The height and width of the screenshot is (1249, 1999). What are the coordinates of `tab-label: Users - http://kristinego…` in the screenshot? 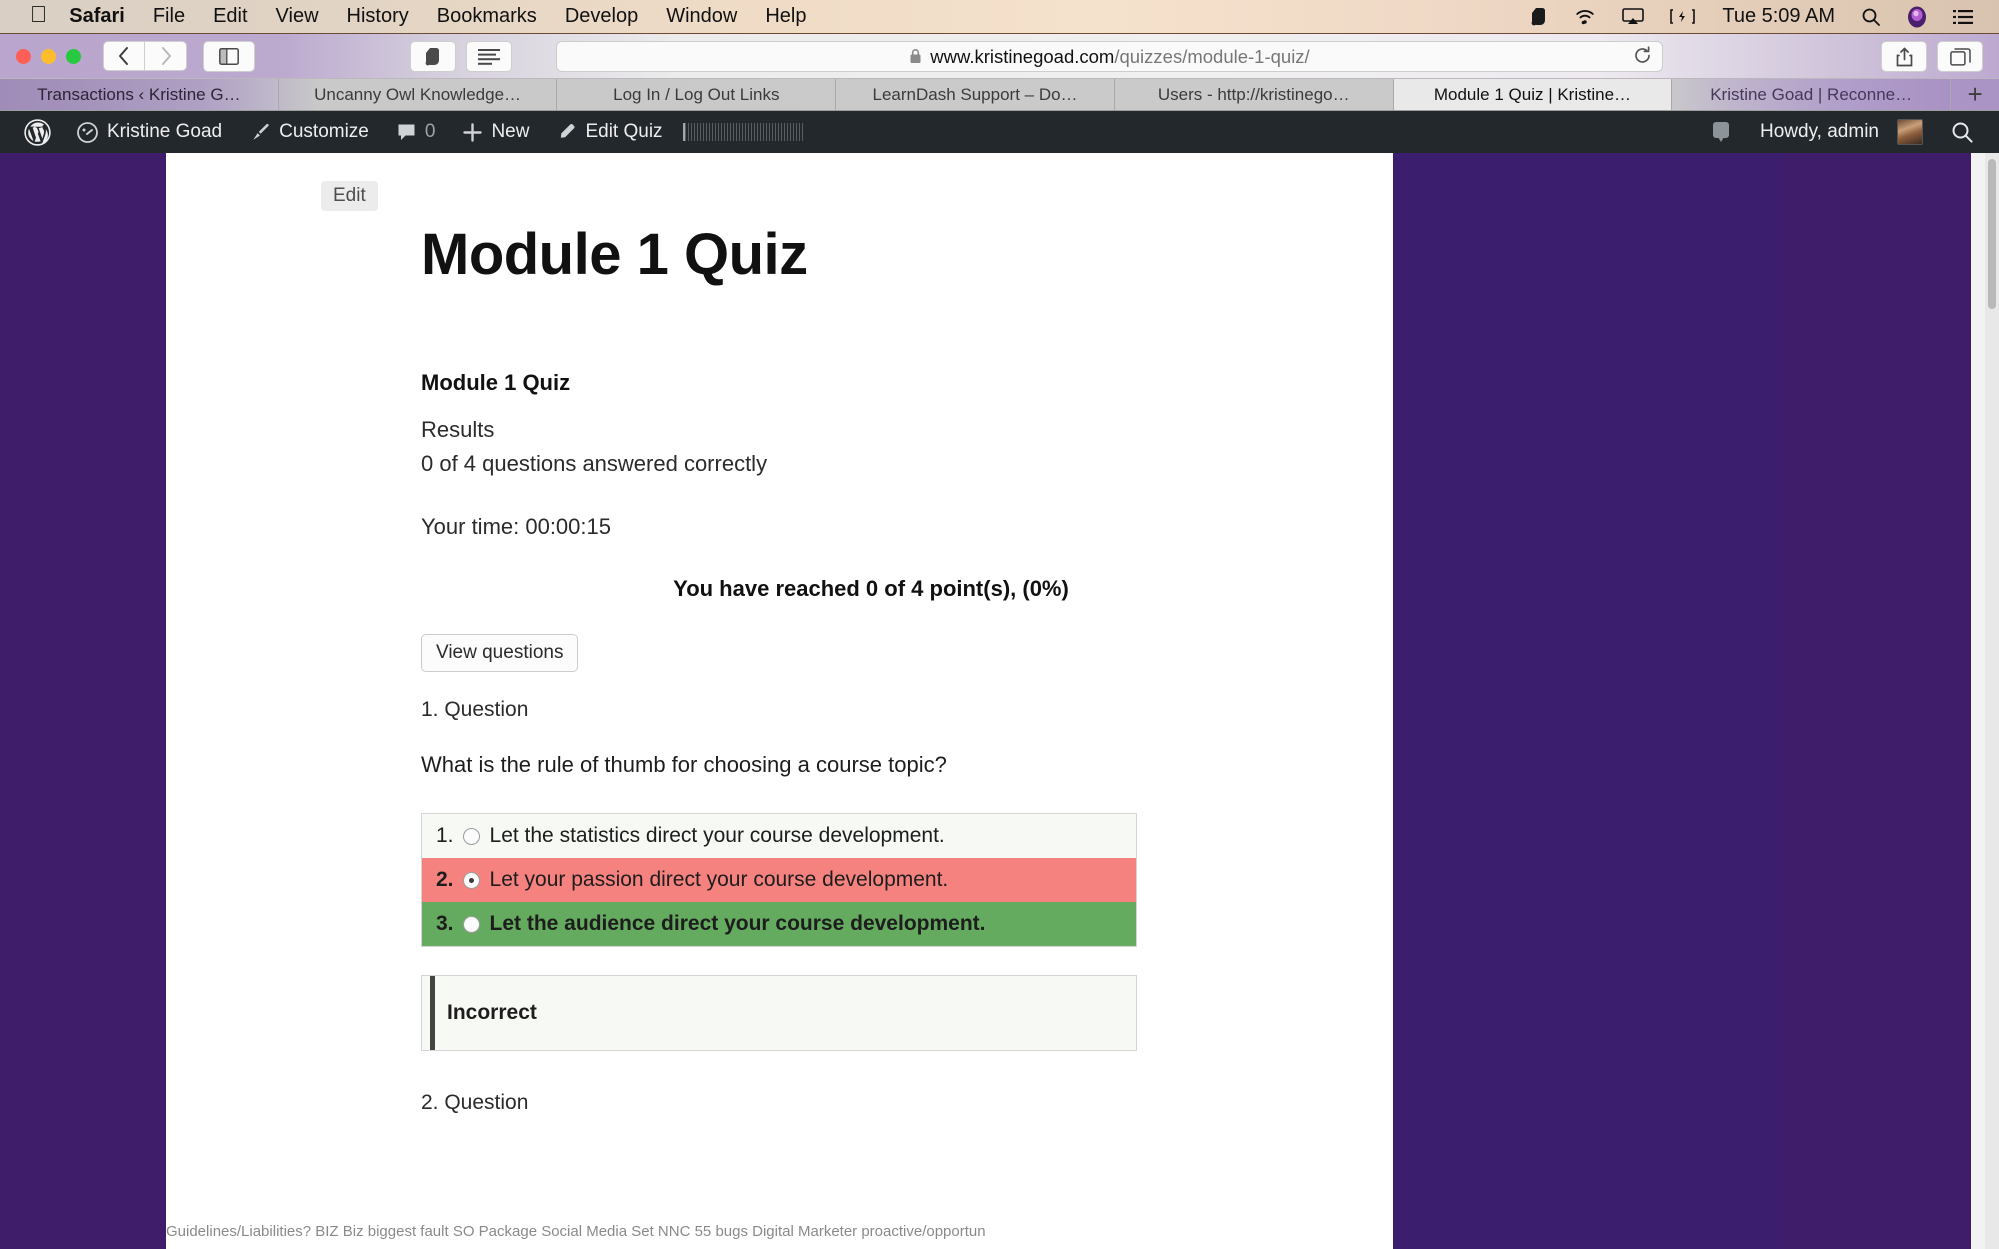 It's located at (1253, 94).